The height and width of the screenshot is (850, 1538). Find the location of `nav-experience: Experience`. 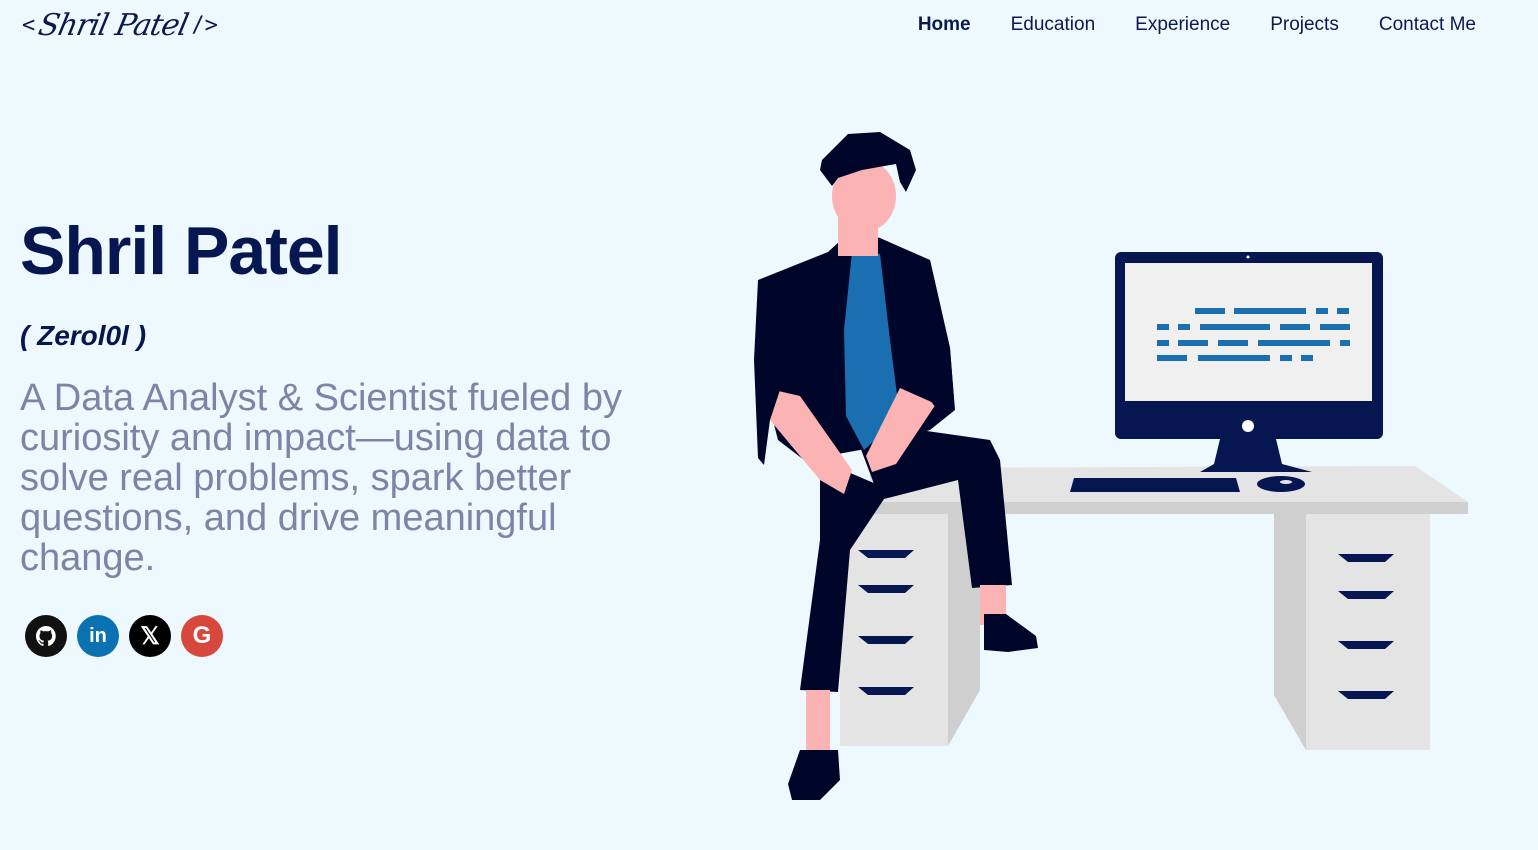

nav-experience: Experience is located at coordinates (1182, 25).